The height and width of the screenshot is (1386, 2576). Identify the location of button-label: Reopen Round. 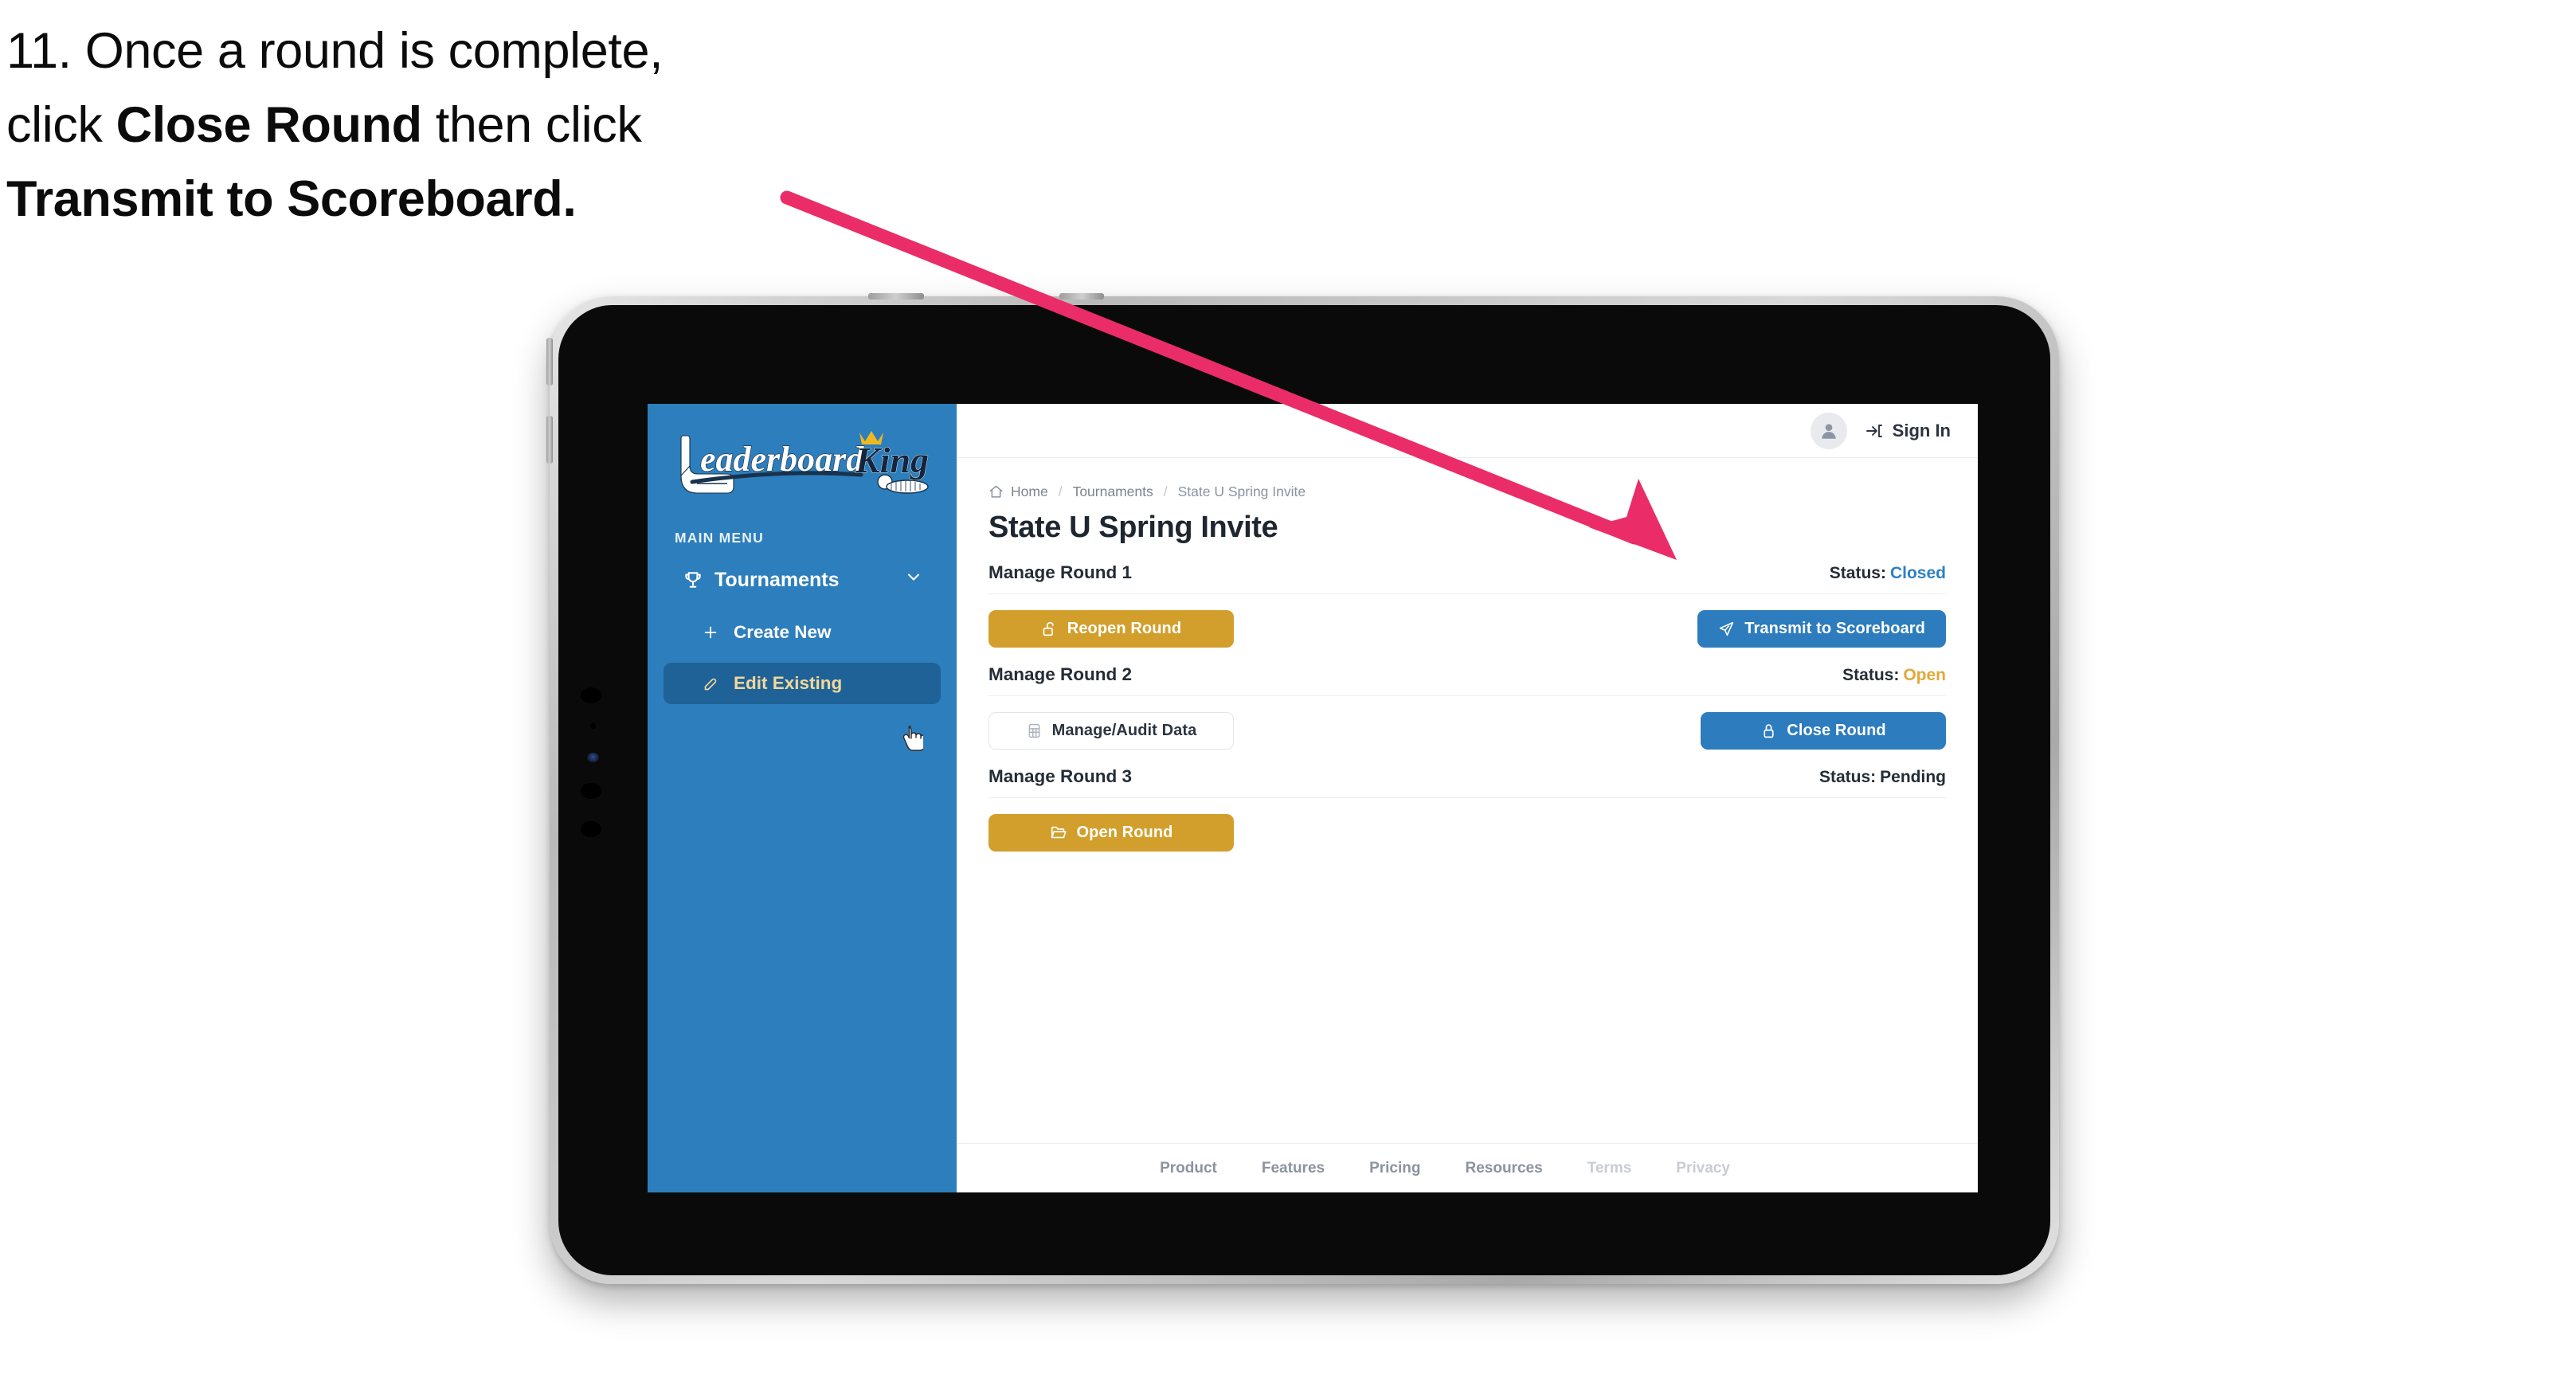
(1124, 628).